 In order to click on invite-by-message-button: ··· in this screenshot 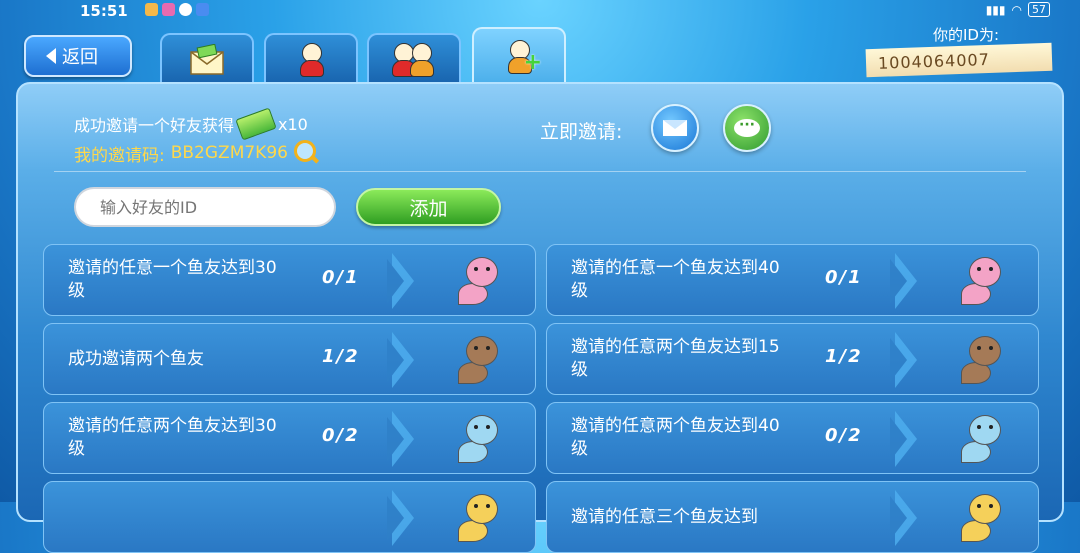, I will do `click(747, 128)`.